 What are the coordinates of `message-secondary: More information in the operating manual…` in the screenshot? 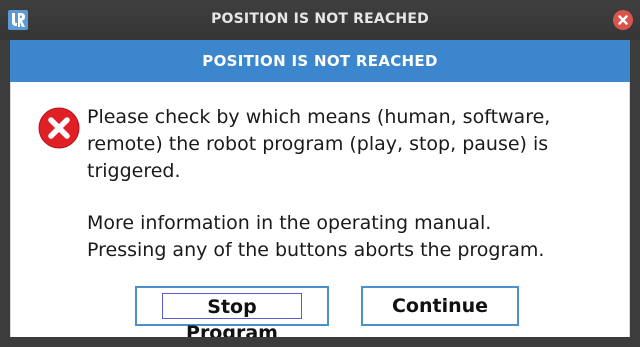 It's located at (316, 236).